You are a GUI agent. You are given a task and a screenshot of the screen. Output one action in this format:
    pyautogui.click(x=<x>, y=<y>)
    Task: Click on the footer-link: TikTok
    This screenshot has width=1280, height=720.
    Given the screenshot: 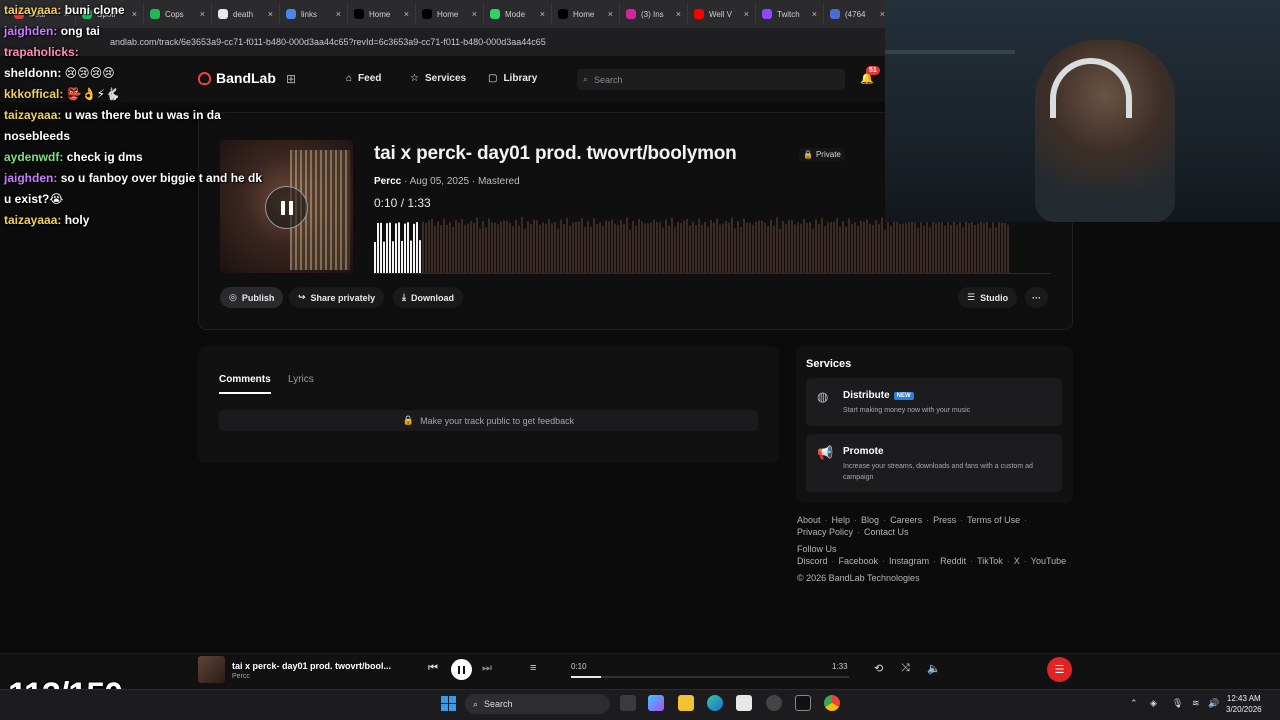 What is the action you would take?
    pyautogui.click(x=990, y=561)
    